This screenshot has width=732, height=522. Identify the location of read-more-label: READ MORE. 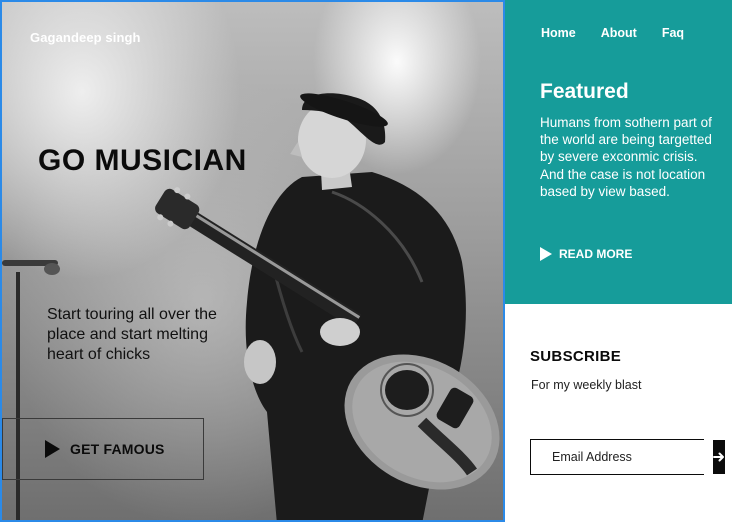
(596, 254).